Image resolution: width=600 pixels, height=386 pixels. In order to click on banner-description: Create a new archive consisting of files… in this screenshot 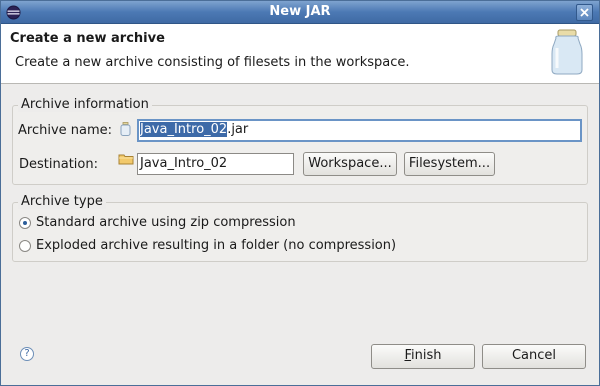, I will do `click(212, 62)`.